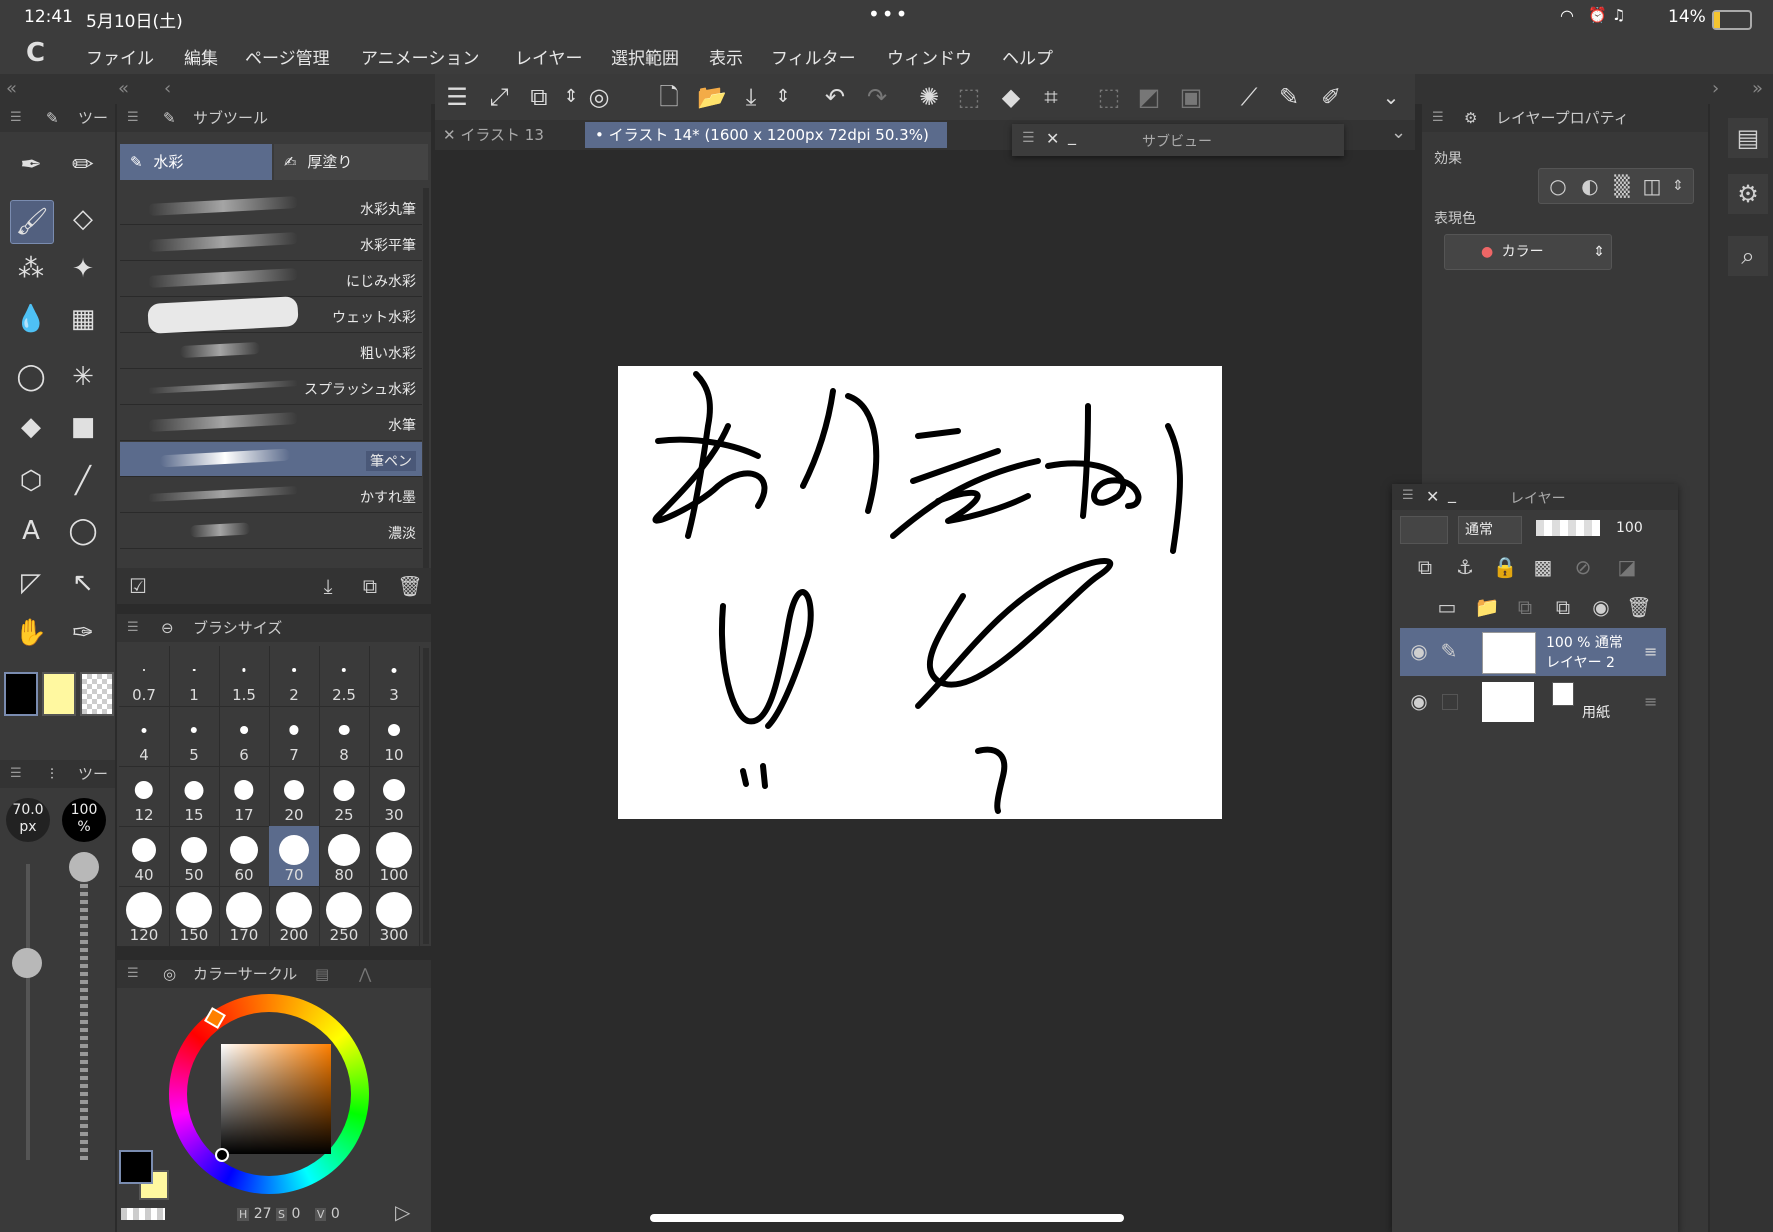  Describe the element at coordinates (344, 736) in the screenshot. I see `brush-size-cell: 8` at that location.